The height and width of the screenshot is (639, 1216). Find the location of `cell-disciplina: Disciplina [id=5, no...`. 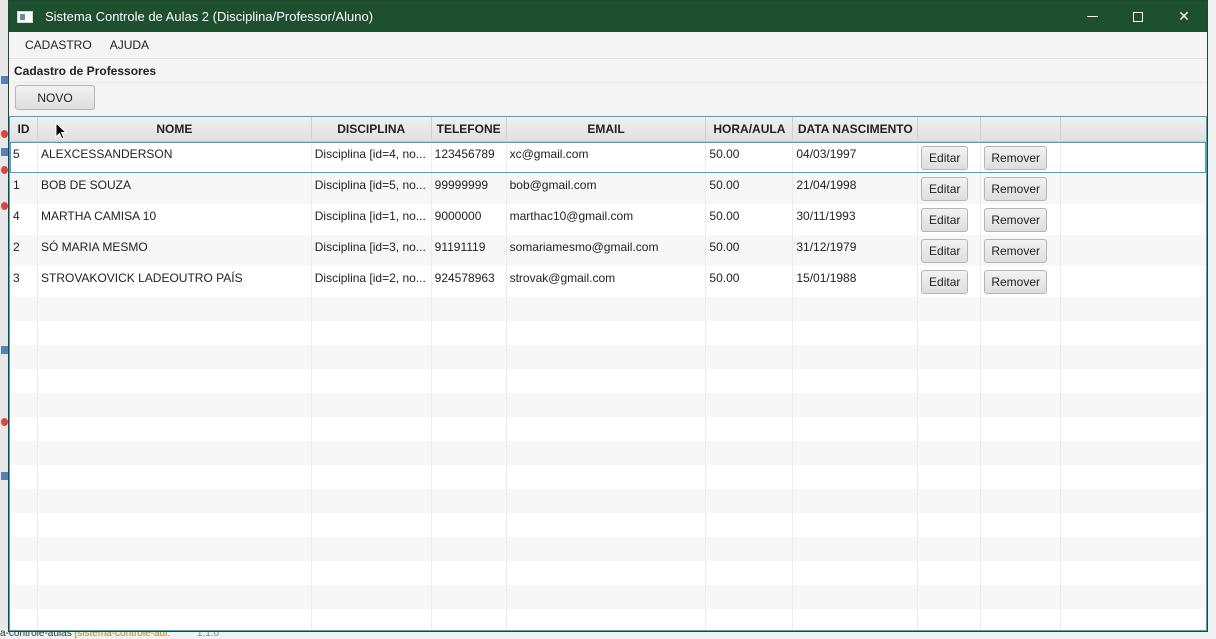

cell-disciplina: Disciplina [id=5, no... is located at coordinates (372, 188).